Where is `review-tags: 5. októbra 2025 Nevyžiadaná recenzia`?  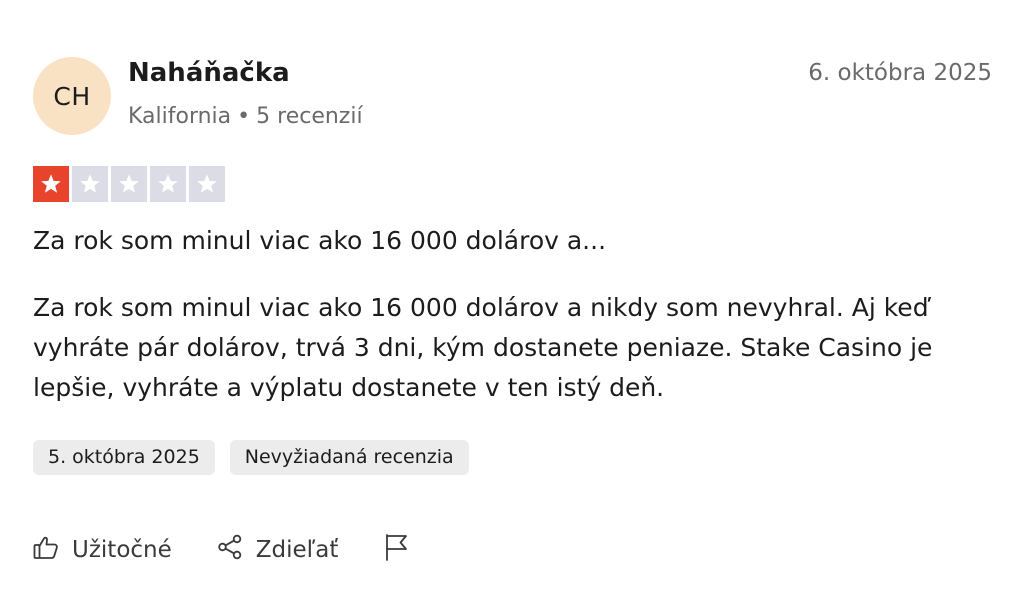 review-tags: 5. októbra 2025 Nevyžiadaná recenzia is located at coordinates (251, 457).